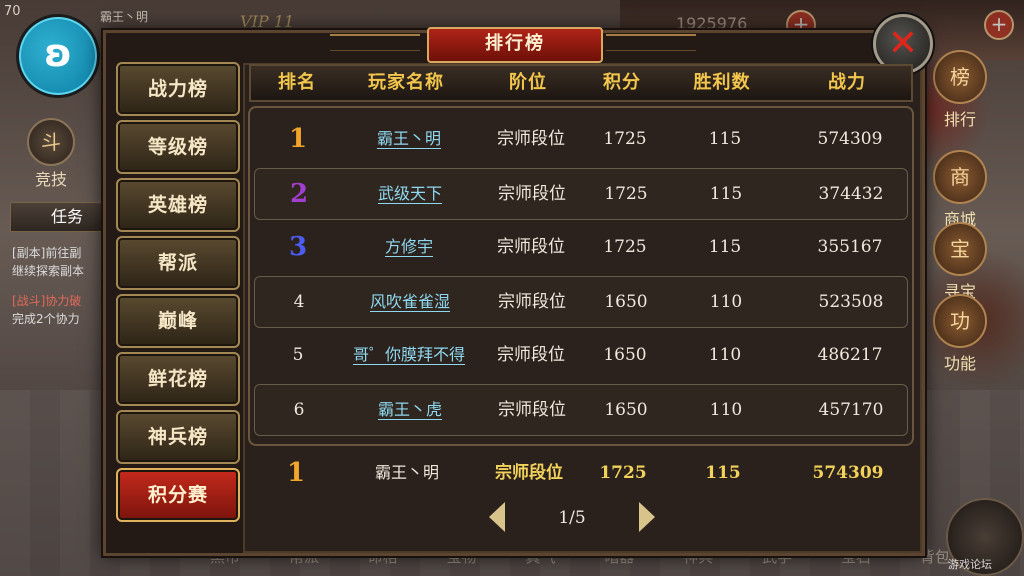  I want to click on header-rank: 排名, so click(297, 82).